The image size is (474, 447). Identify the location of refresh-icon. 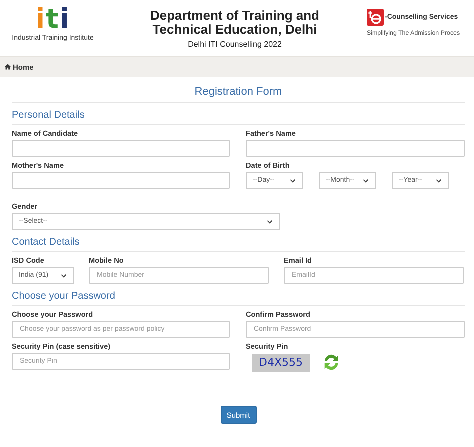
(331, 362).